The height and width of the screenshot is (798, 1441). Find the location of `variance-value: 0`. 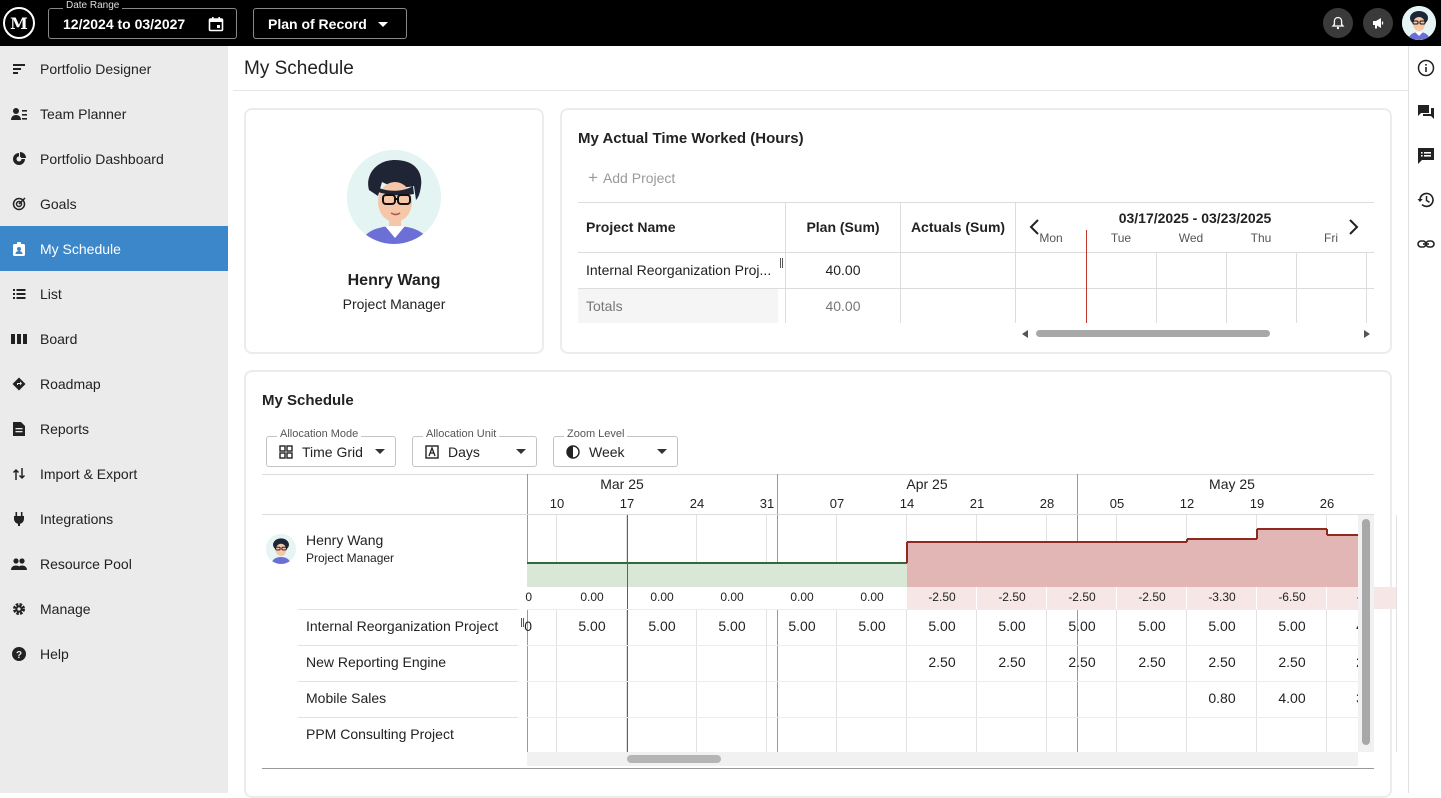

variance-value: 0 is located at coordinates (528, 597).